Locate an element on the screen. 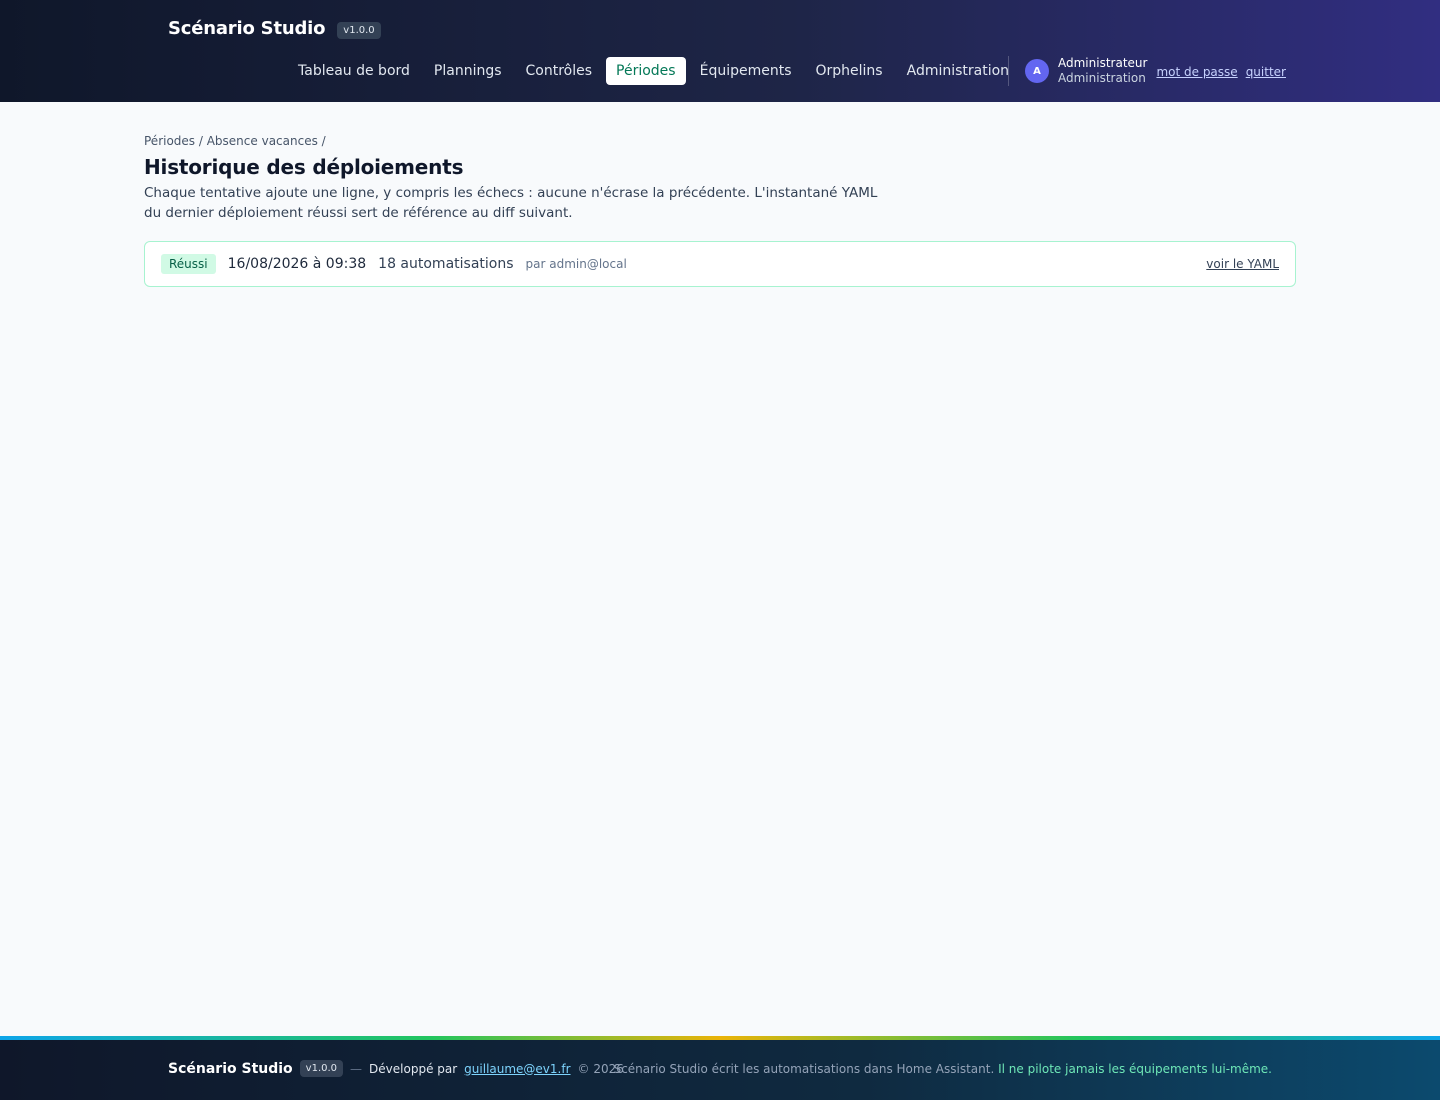 Image resolution: width=1440 pixels, height=1100 pixels. user-links: mot de passe quitter is located at coordinates (1221, 72).